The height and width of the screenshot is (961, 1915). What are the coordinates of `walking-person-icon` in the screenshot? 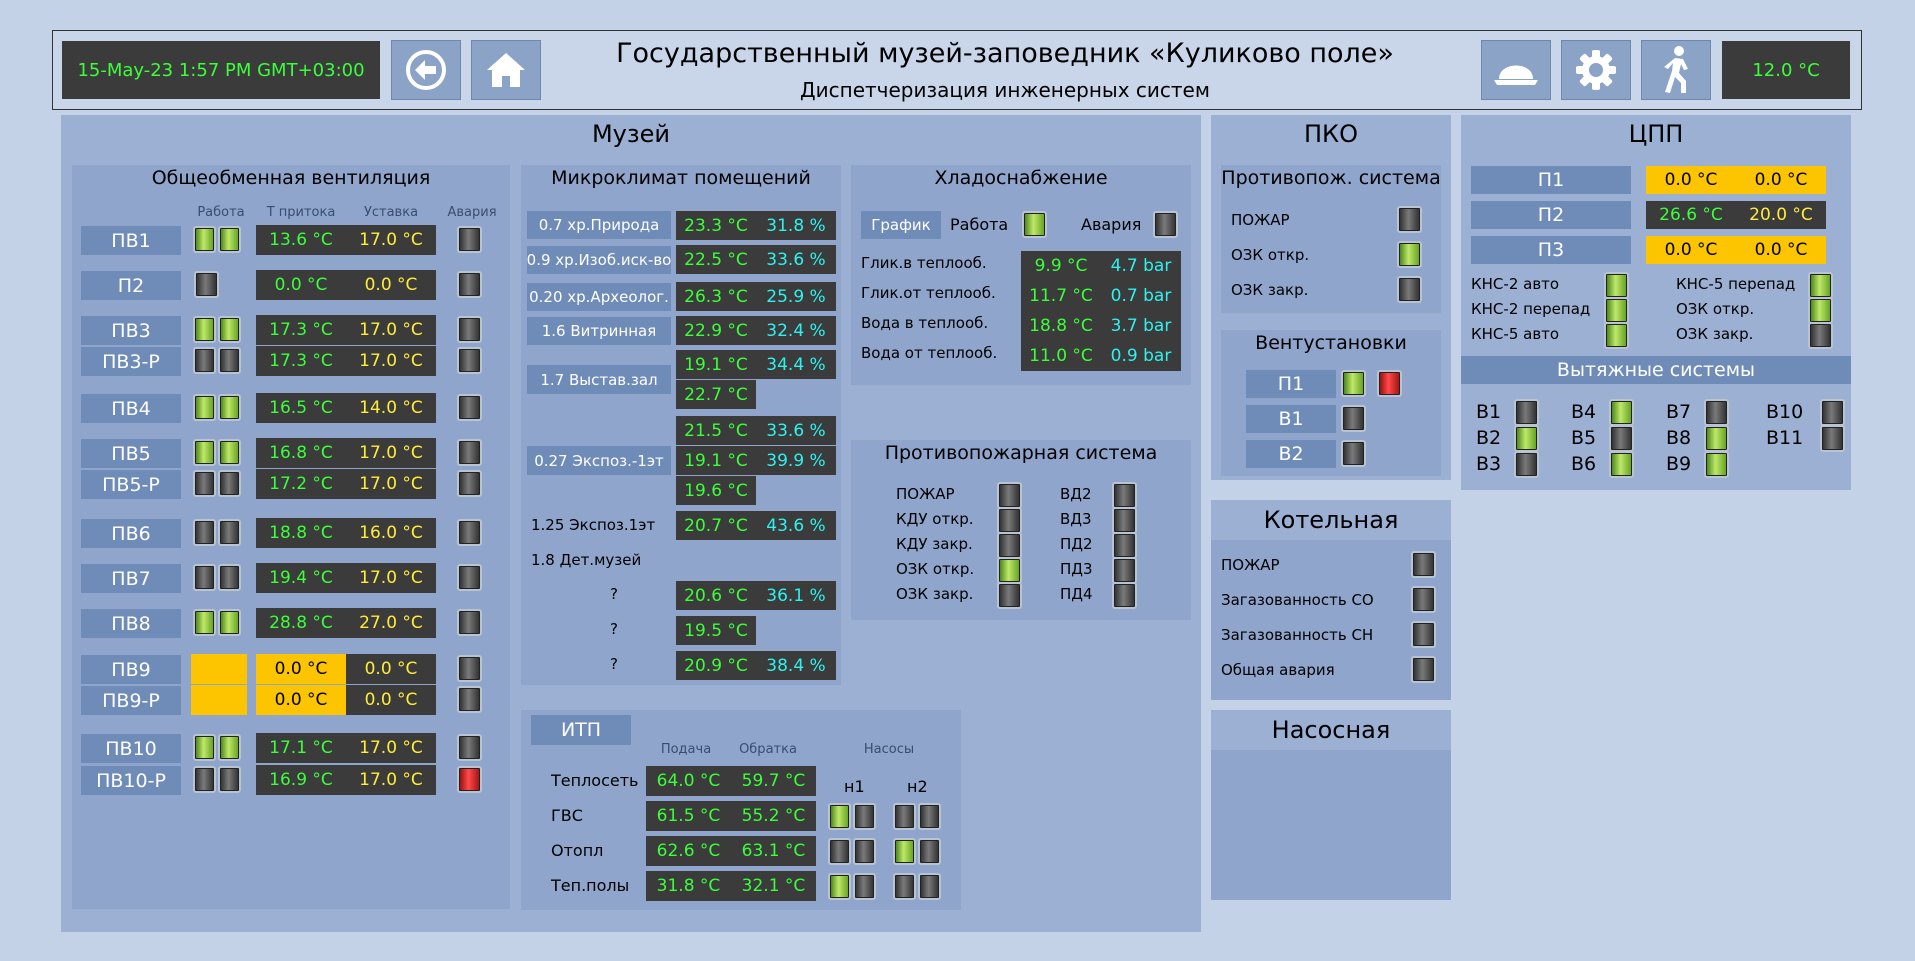 It's located at (1676, 69).